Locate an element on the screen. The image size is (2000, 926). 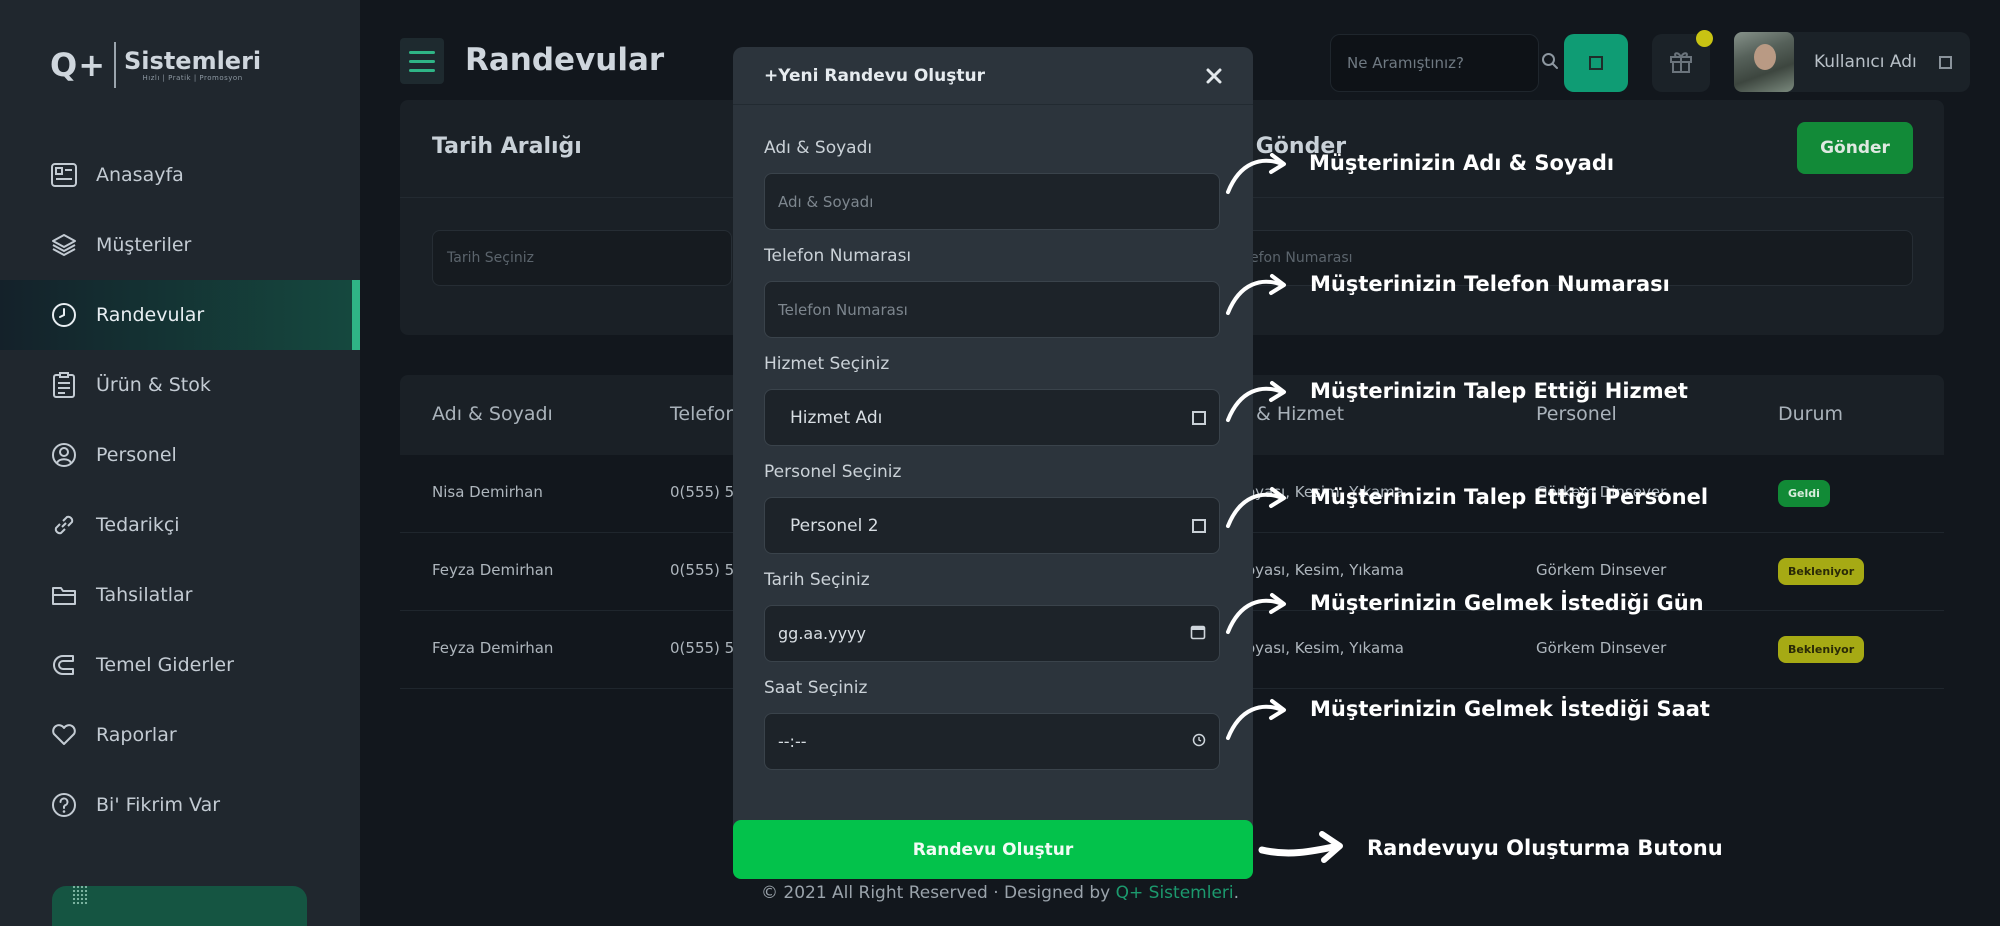
notification-dot is located at coordinates (1704, 38).